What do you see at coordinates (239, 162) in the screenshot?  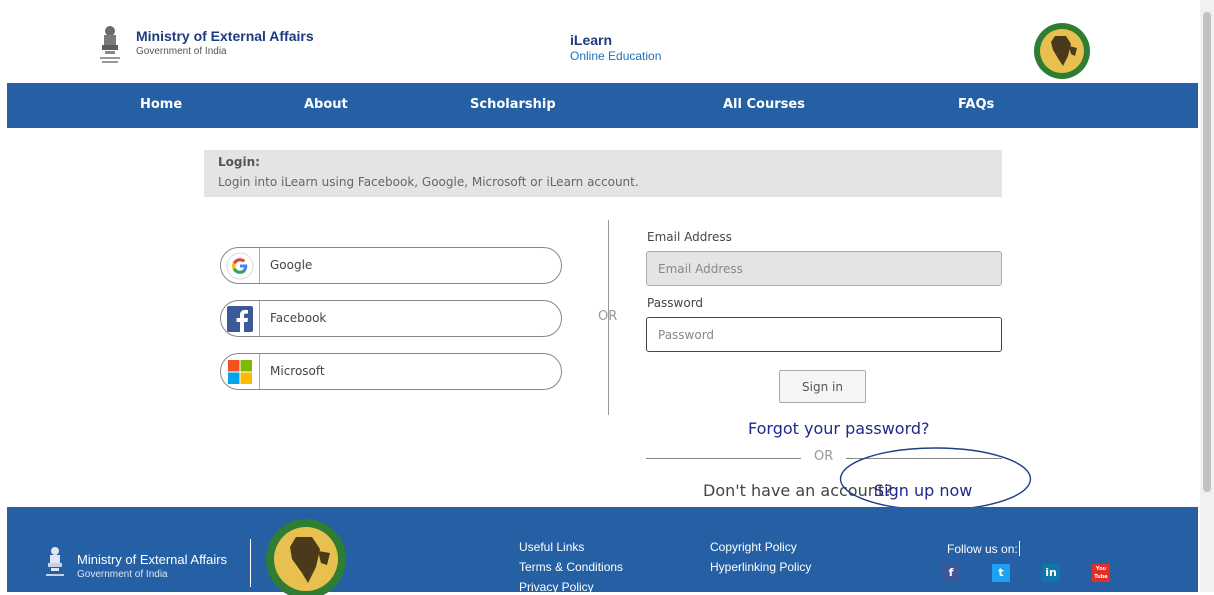 I see `login-heading: Login:` at bounding box center [239, 162].